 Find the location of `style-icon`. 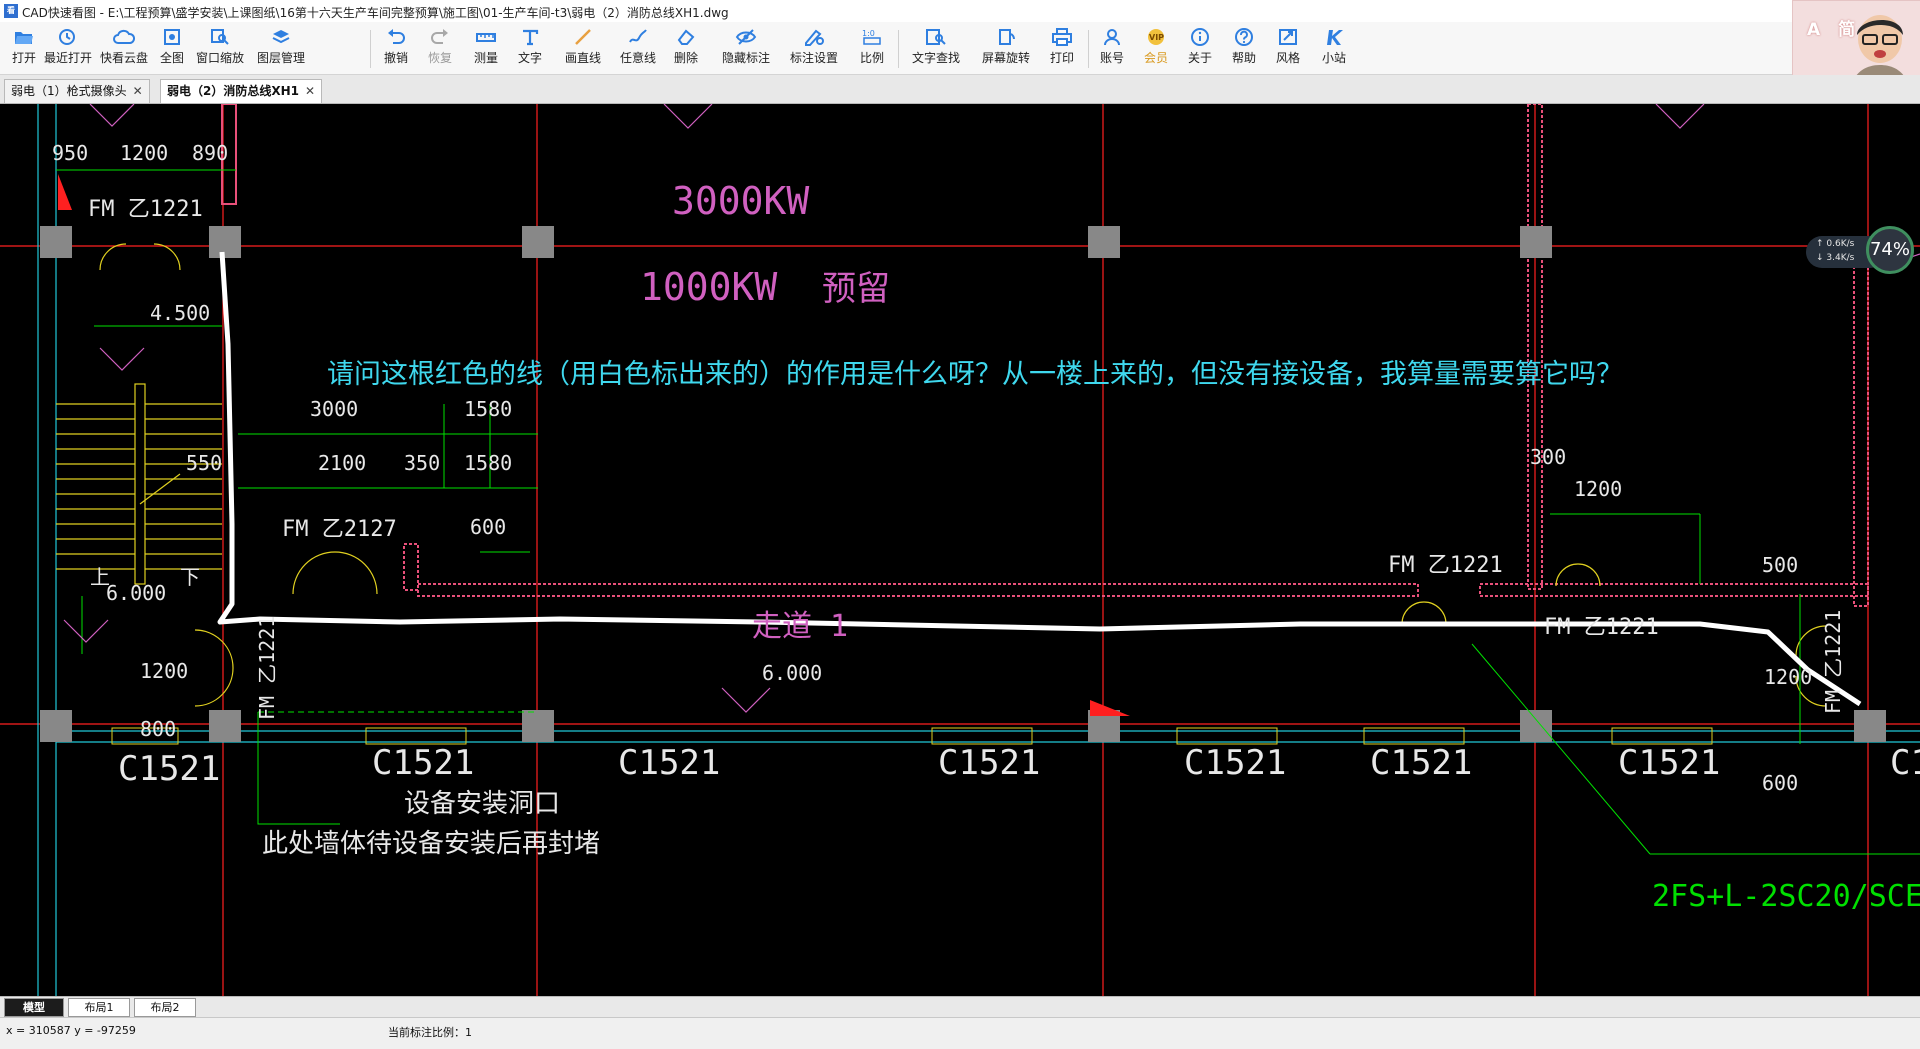

style-icon is located at coordinates (1288, 37).